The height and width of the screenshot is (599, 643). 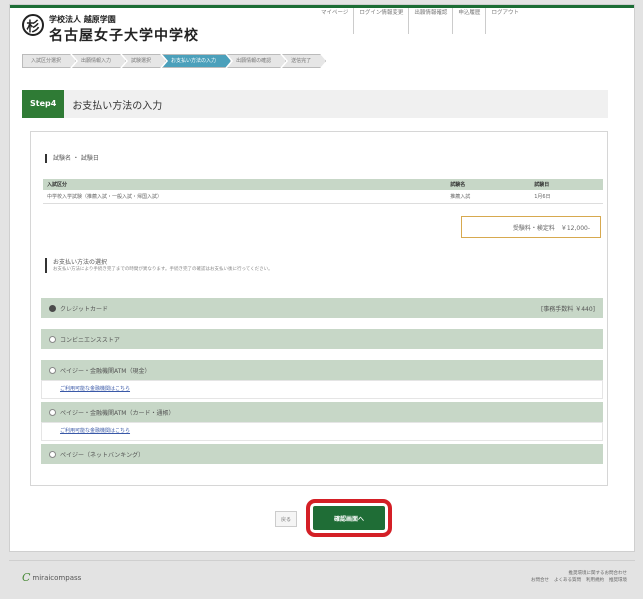 What do you see at coordinates (322, 454) in the screenshot?
I see `payment-option-netbanking: ペイジー（ネットバンキング）` at bounding box center [322, 454].